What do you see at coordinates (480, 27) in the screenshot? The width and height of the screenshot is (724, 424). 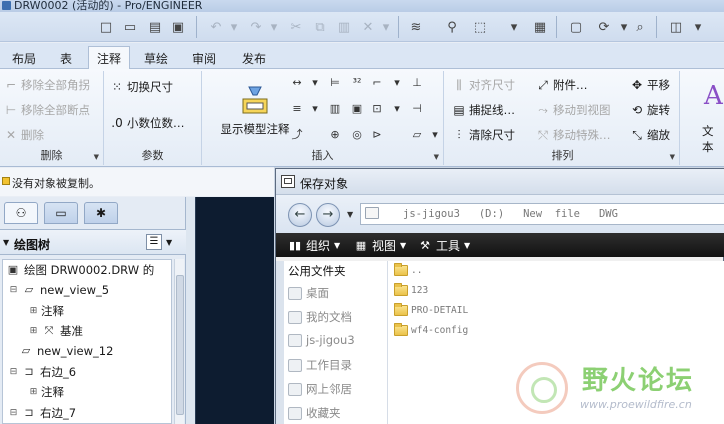 I see `select-box-icon: ⬚` at bounding box center [480, 27].